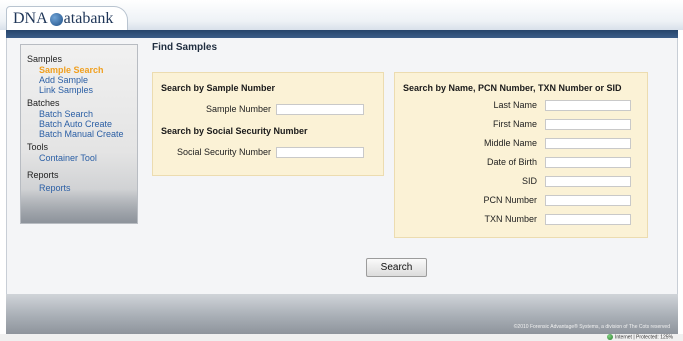 The height and width of the screenshot is (341, 683). What do you see at coordinates (82, 114) in the screenshot?
I see `sidebar-item-batch-search: Batch Search` at bounding box center [82, 114].